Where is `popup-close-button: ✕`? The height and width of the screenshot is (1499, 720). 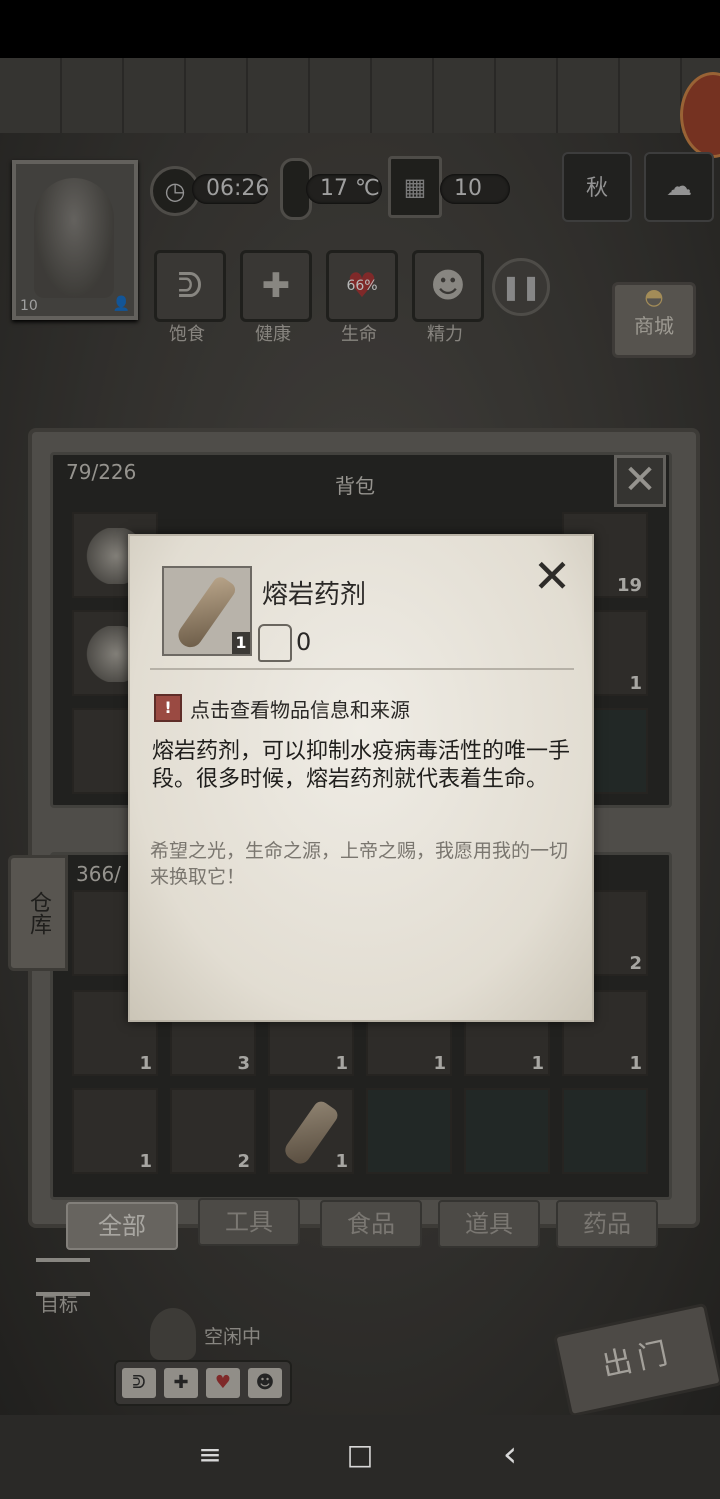 popup-close-button: ✕ is located at coordinates (552, 576).